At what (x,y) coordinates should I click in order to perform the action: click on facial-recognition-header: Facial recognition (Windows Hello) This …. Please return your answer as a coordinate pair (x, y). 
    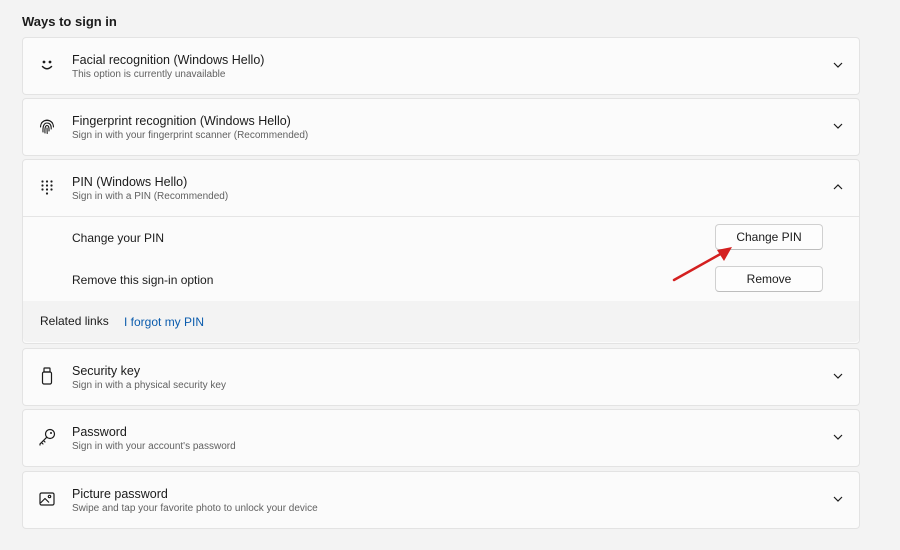
    Looking at the image, I should click on (441, 66).